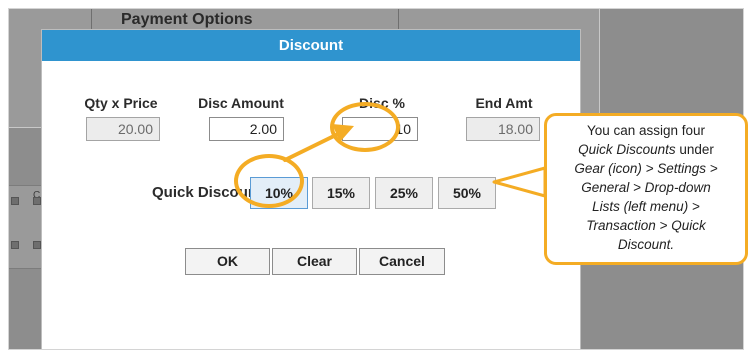  What do you see at coordinates (404, 193) in the screenshot?
I see `quick-discount-25-button: 25%` at bounding box center [404, 193].